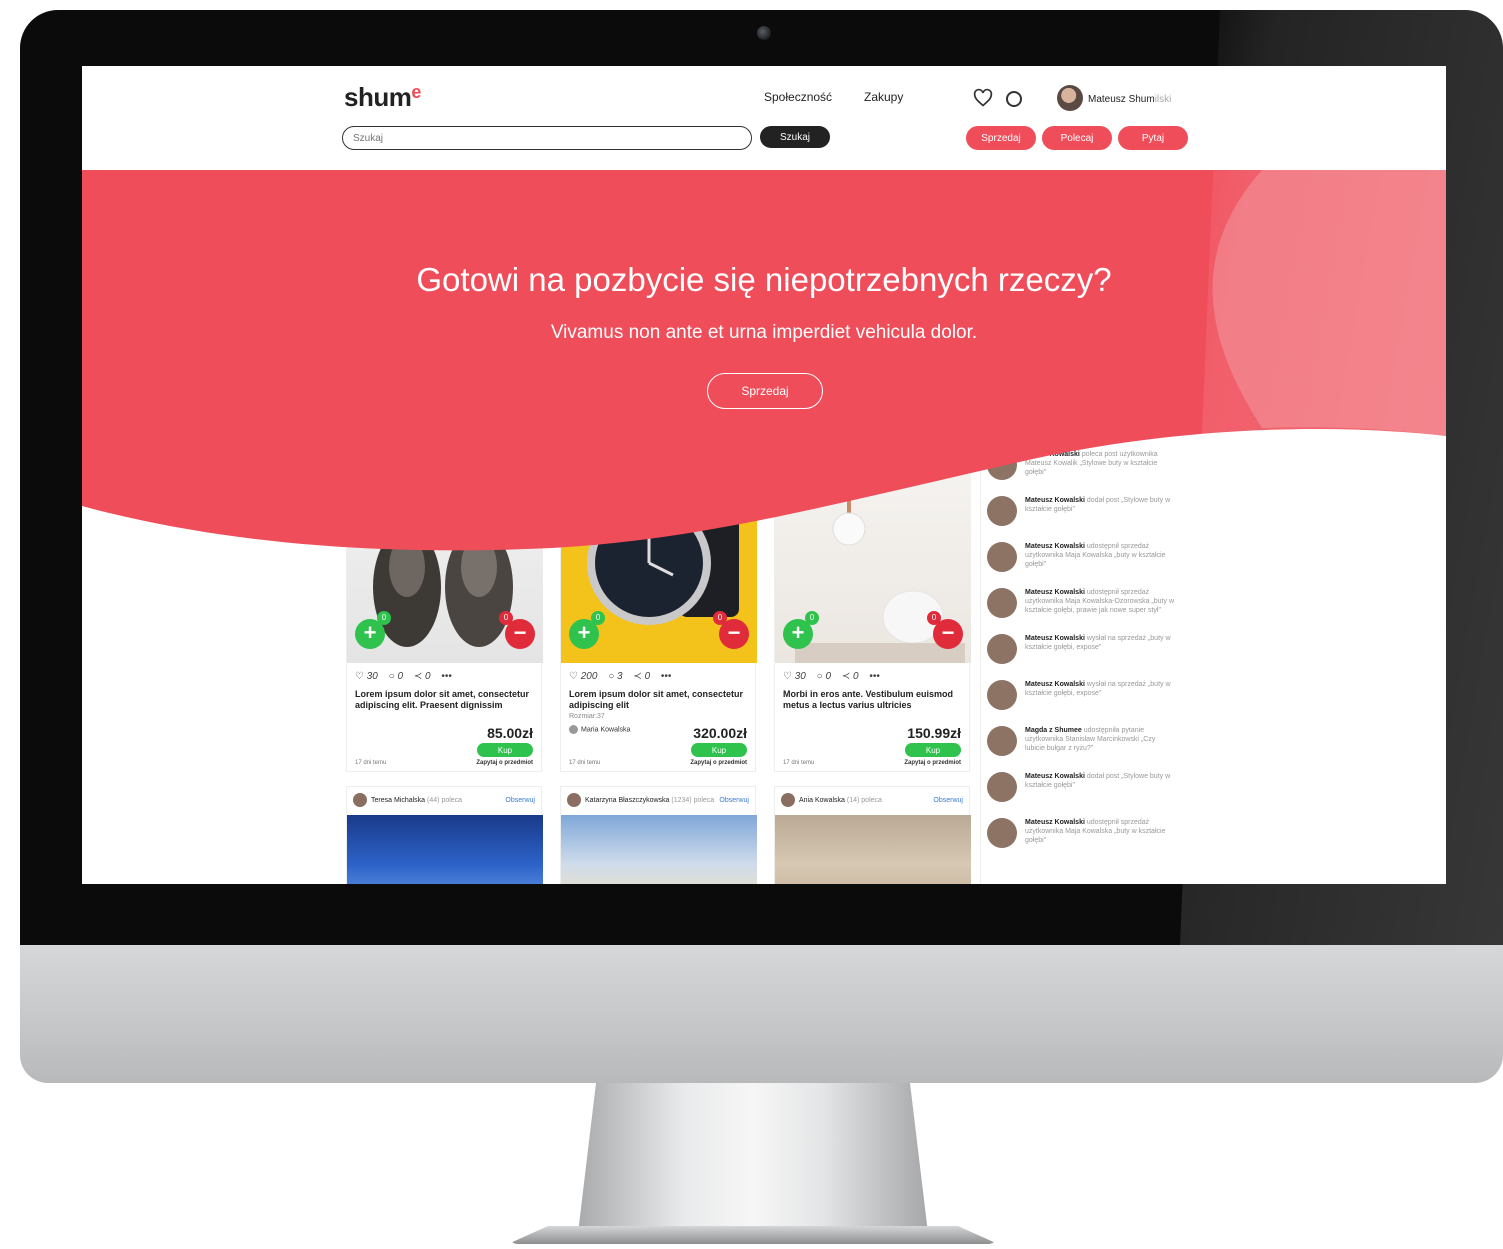 The height and width of the screenshot is (1249, 1503). I want to click on comment-icon: ○ 3, so click(615, 676).